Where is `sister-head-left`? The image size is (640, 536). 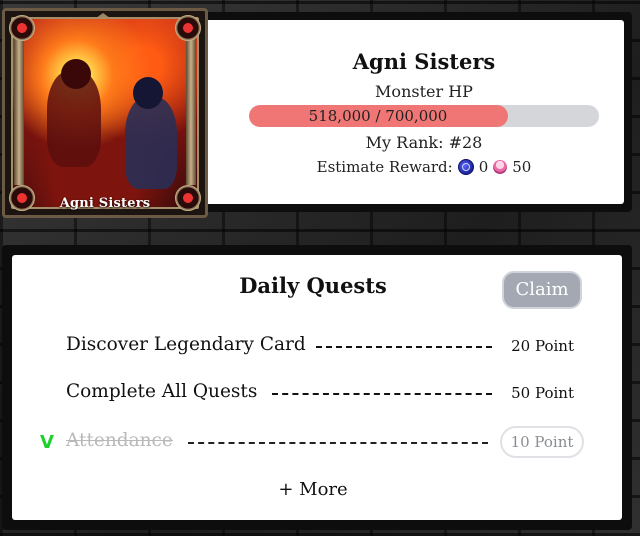
sister-head-left is located at coordinates (76, 74).